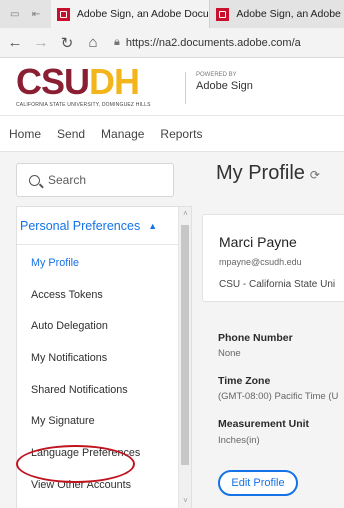 The height and width of the screenshot is (508, 344). Describe the element at coordinates (142, 14) in the screenshot. I see `tab-title: Adobe Sign, an Adobe Docu` at that location.